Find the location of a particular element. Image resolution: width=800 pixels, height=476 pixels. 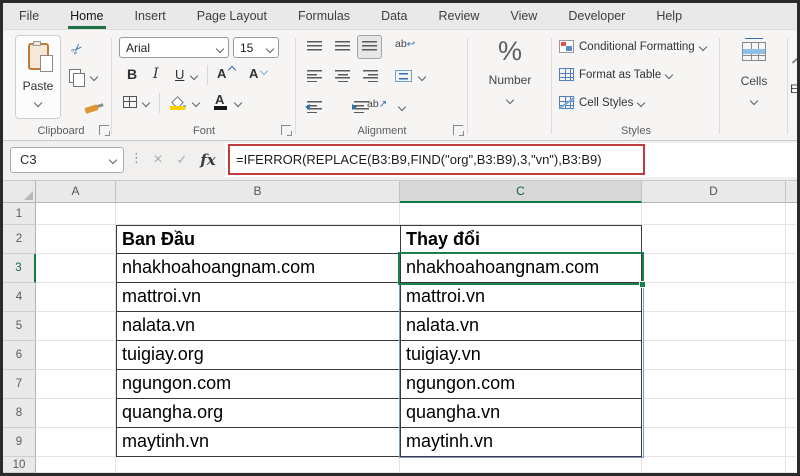

cell-A1 is located at coordinates (76, 214).